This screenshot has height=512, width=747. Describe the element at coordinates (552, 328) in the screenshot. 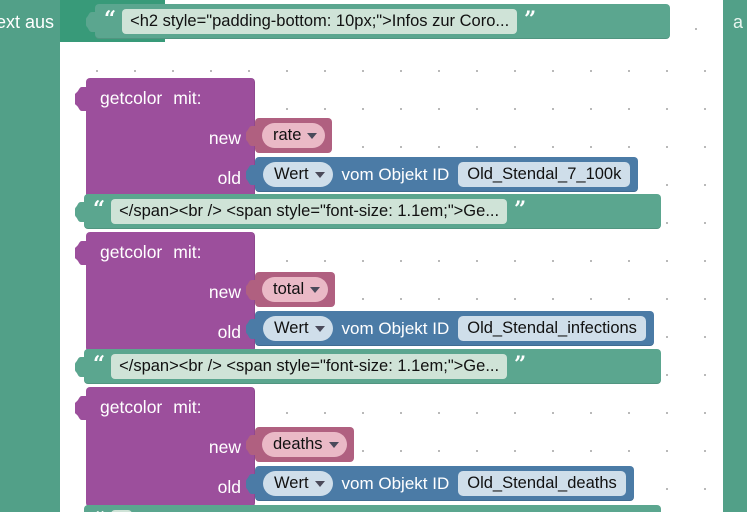

I see `object-id-value: Old_Stendal_infections` at that location.